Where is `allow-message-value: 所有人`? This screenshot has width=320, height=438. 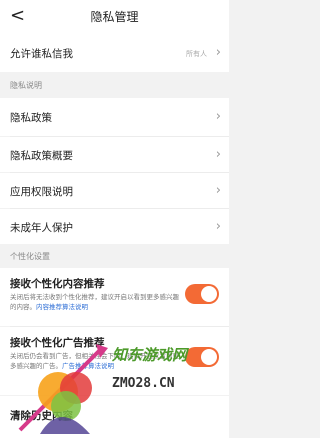
allow-message-value: 所有人 is located at coordinates (196, 54).